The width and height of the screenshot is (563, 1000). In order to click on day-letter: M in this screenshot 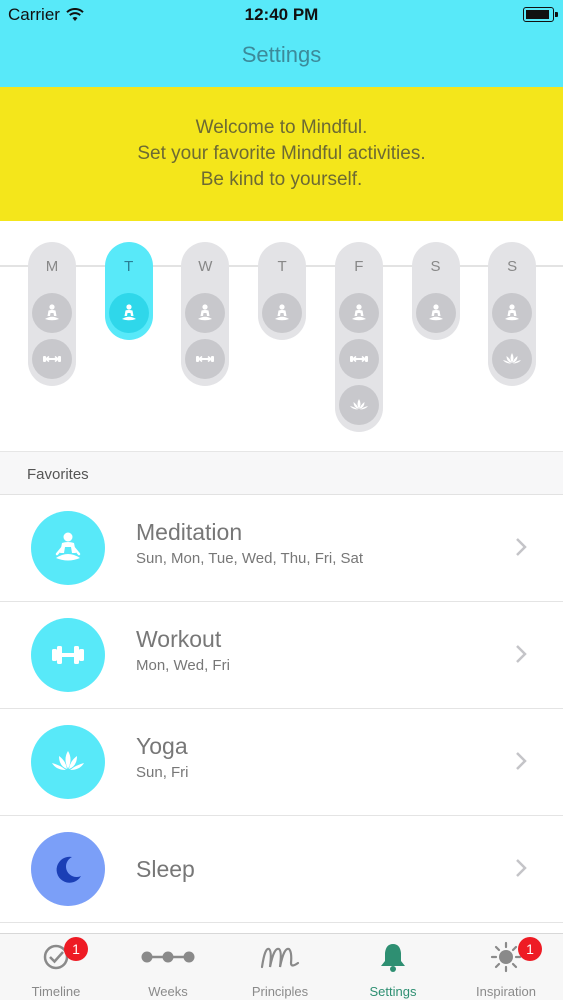, I will do `click(52, 266)`.